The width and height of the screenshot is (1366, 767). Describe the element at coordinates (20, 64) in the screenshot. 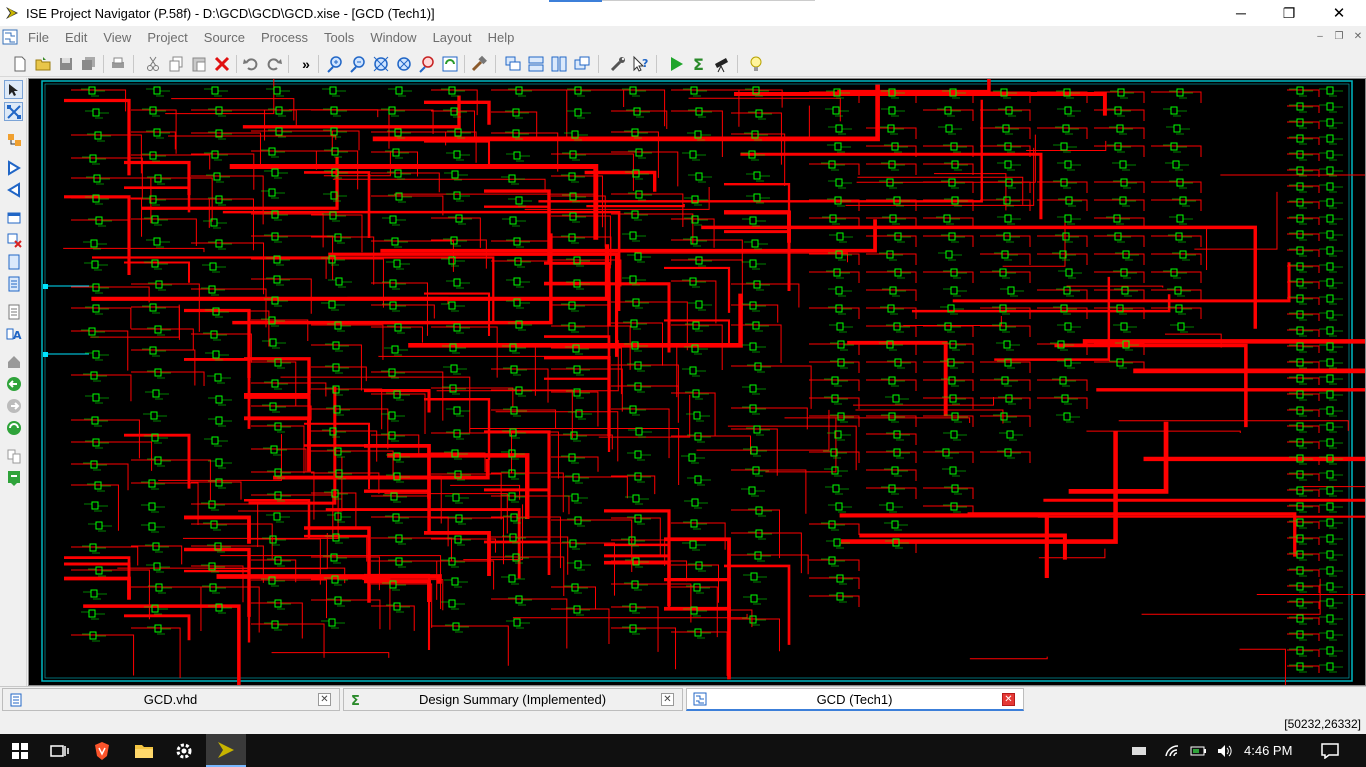

I see `new-icon` at that location.